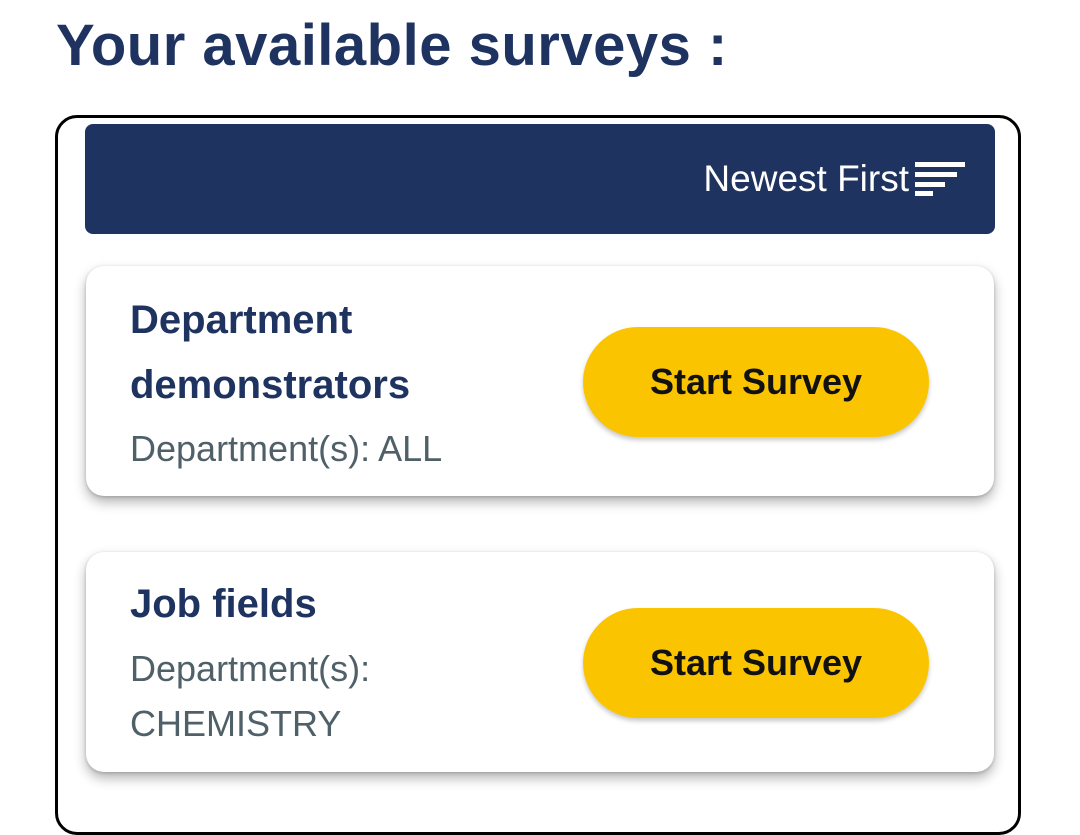 This screenshot has height=835, width=1080. What do you see at coordinates (270, 352) in the screenshot?
I see `survey-title: Department demonstrators` at bounding box center [270, 352].